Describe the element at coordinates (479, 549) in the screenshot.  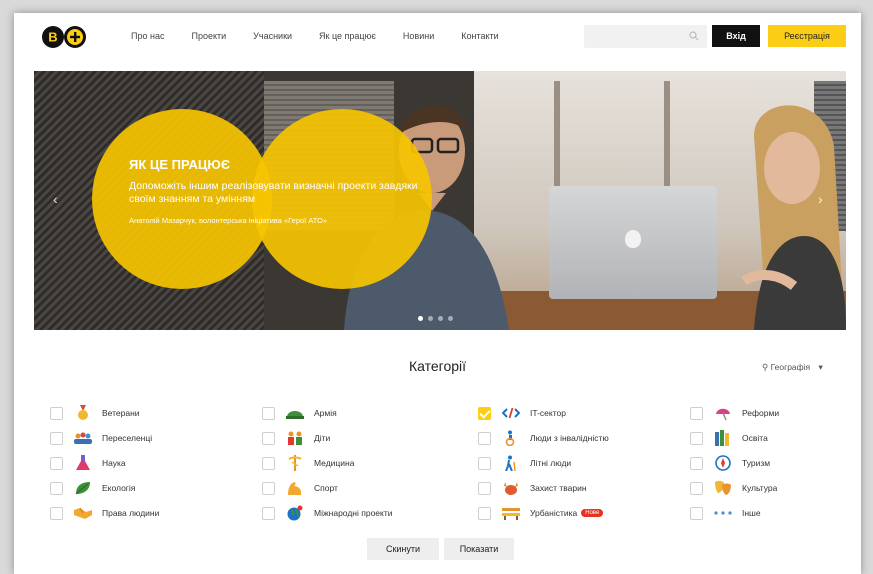
I see `show-button: Показати` at that location.